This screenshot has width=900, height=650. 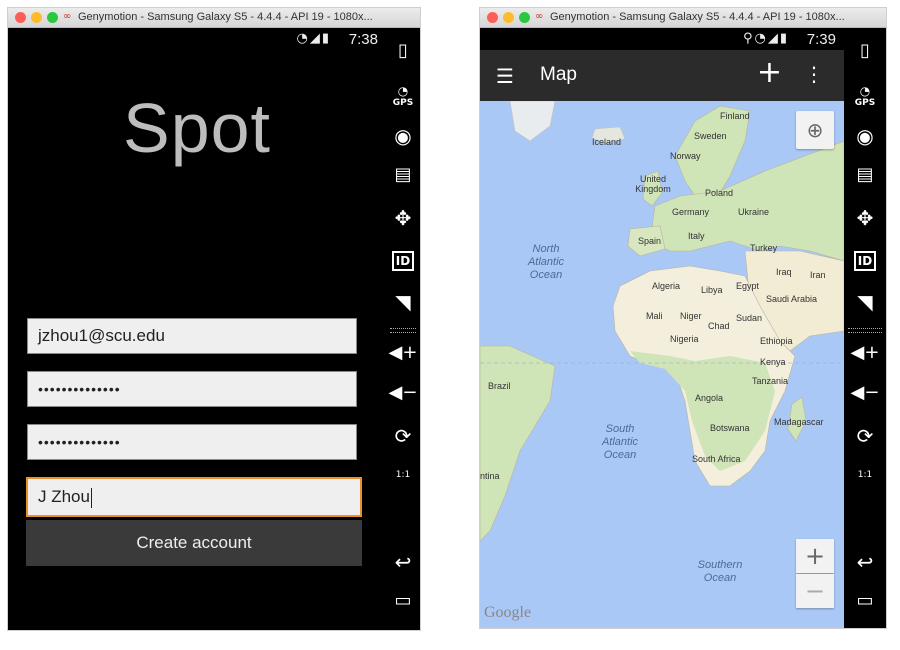 What do you see at coordinates (784, 272) in the screenshot?
I see `map-label: Iraq` at bounding box center [784, 272].